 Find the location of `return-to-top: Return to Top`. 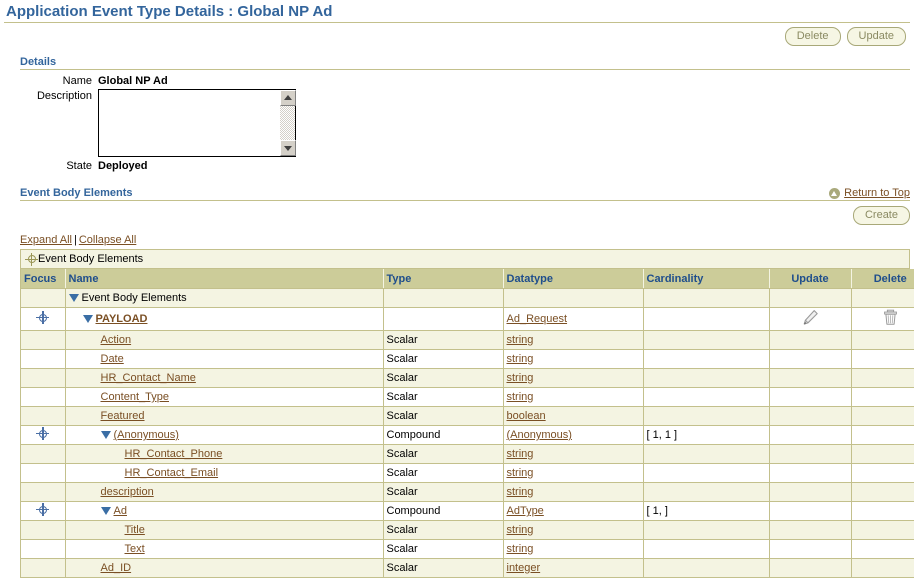

return-to-top: Return to Top is located at coordinates (869, 193).